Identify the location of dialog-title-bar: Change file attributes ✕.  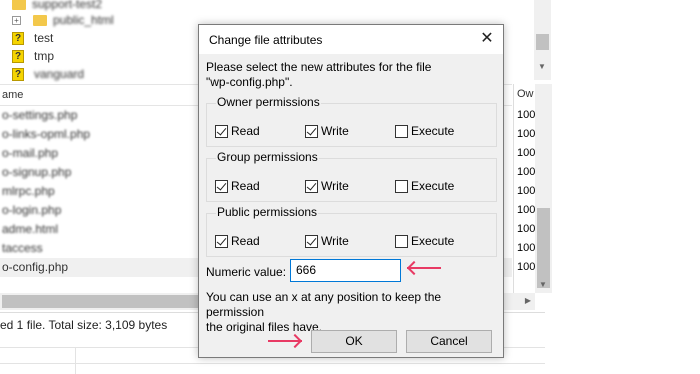
(351, 39).